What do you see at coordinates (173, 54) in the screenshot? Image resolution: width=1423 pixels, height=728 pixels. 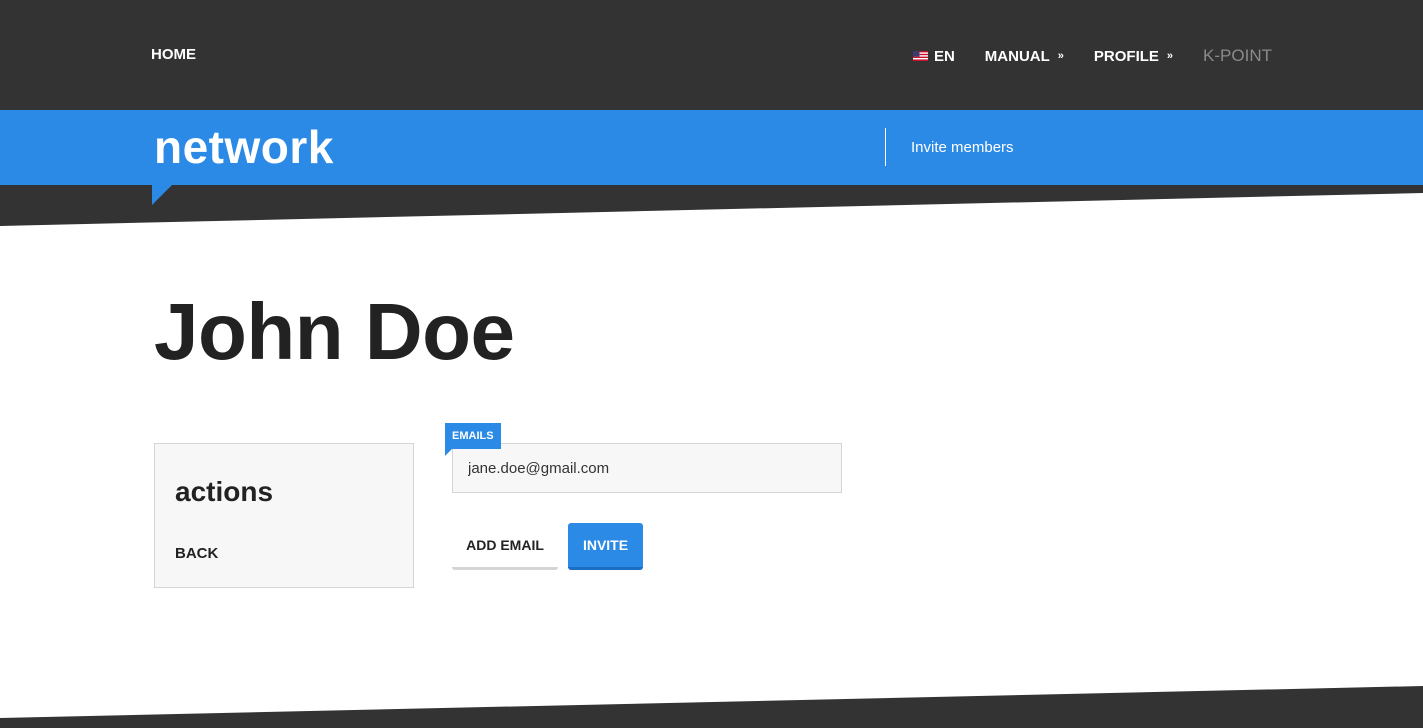 I see `nav-home-link: HOME` at bounding box center [173, 54].